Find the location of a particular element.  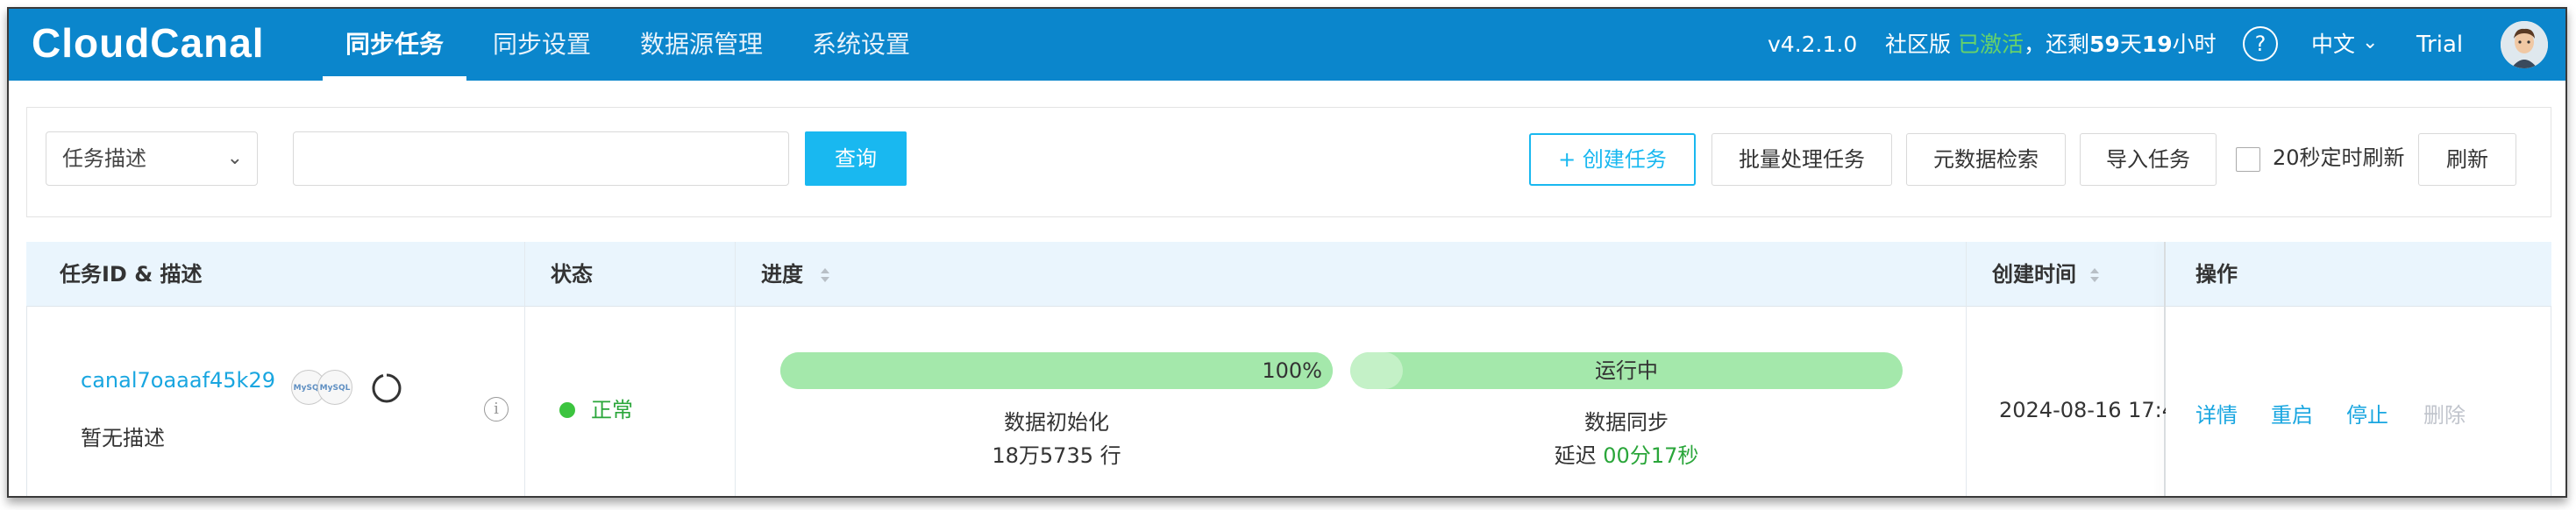

fixed-column-shadow is located at coordinates (2165, 369).